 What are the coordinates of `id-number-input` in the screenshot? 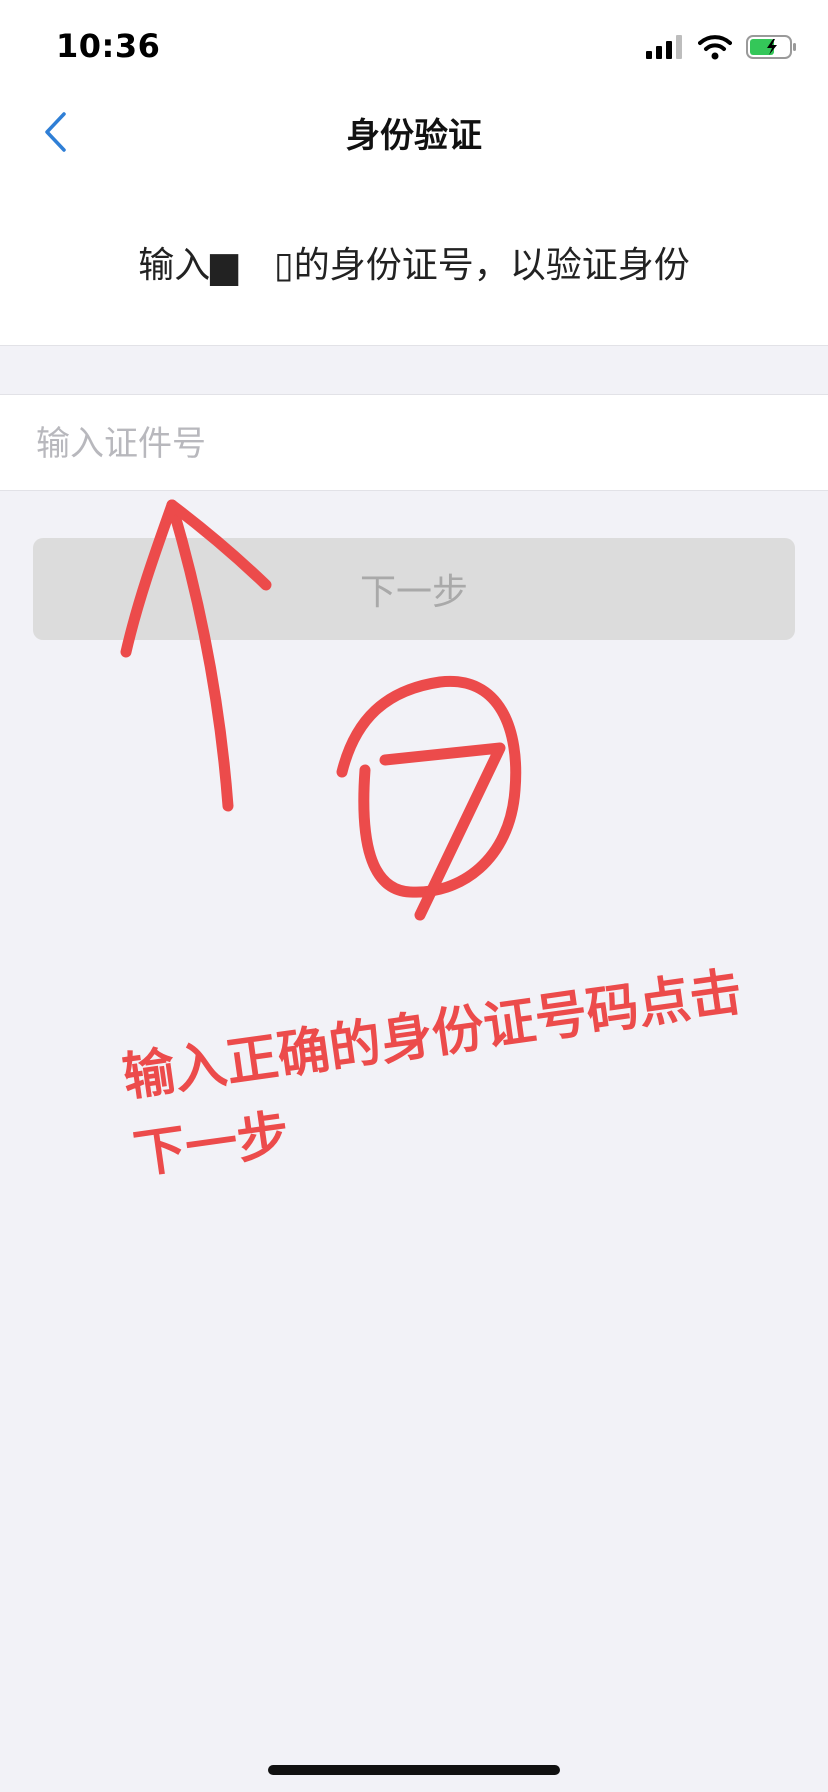 It's located at (416, 443).